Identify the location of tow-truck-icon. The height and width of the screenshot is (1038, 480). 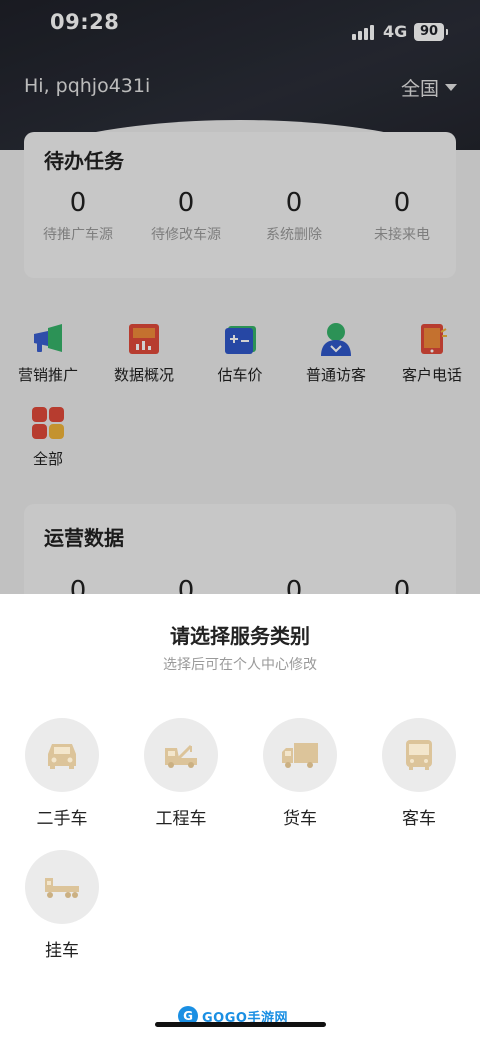
(181, 755).